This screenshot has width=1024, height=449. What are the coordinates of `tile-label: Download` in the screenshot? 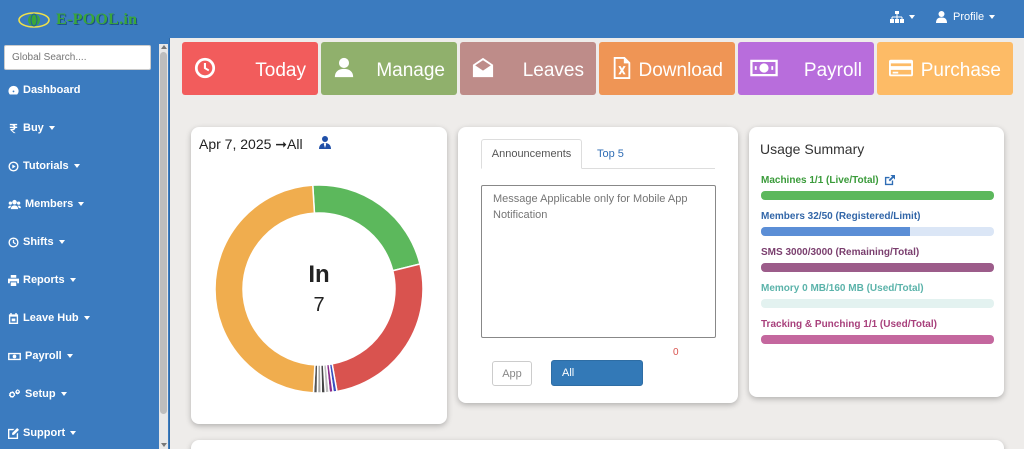 It's located at (681, 70).